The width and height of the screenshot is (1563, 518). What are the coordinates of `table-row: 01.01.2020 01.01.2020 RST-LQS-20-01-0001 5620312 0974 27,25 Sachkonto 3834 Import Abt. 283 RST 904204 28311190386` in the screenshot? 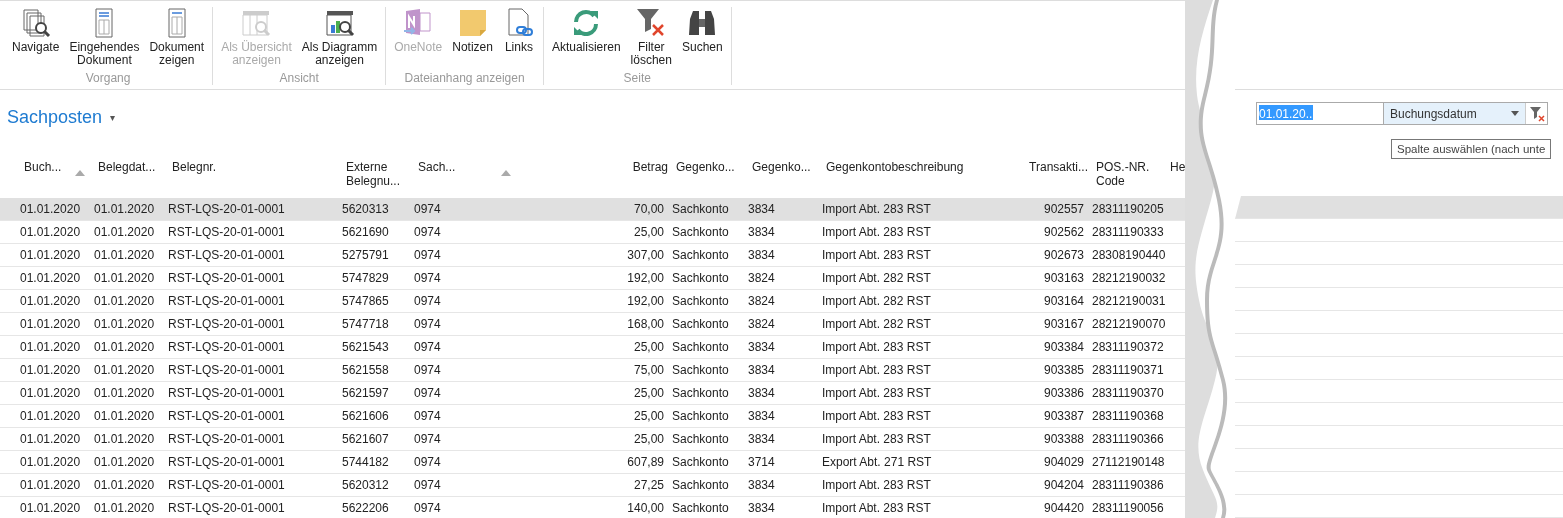 It's located at (592, 485).